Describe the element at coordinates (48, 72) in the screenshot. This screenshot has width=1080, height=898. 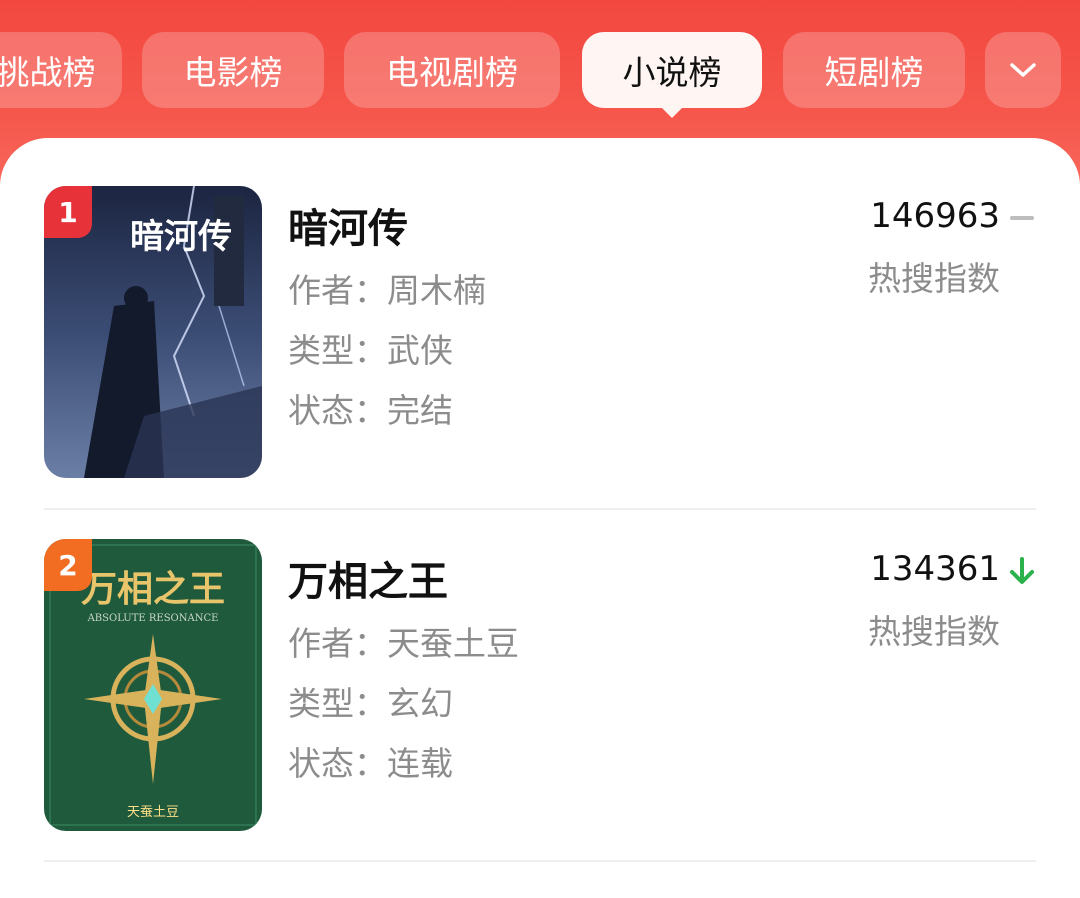
I see `tab-label: 挑战榜` at that location.